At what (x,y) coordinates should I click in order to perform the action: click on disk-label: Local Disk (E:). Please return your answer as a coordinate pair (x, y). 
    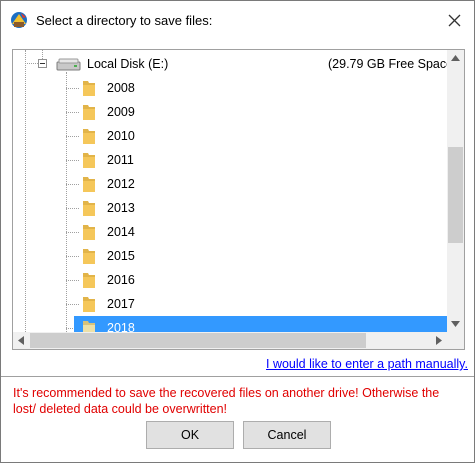
    Looking at the image, I should click on (127, 64).